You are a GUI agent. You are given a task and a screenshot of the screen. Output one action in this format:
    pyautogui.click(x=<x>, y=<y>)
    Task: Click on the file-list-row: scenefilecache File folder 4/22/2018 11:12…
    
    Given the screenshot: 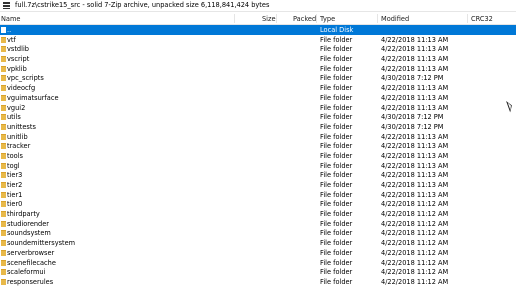 What is the action you would take?
    pyautogui.click(x=258, y=263)
    